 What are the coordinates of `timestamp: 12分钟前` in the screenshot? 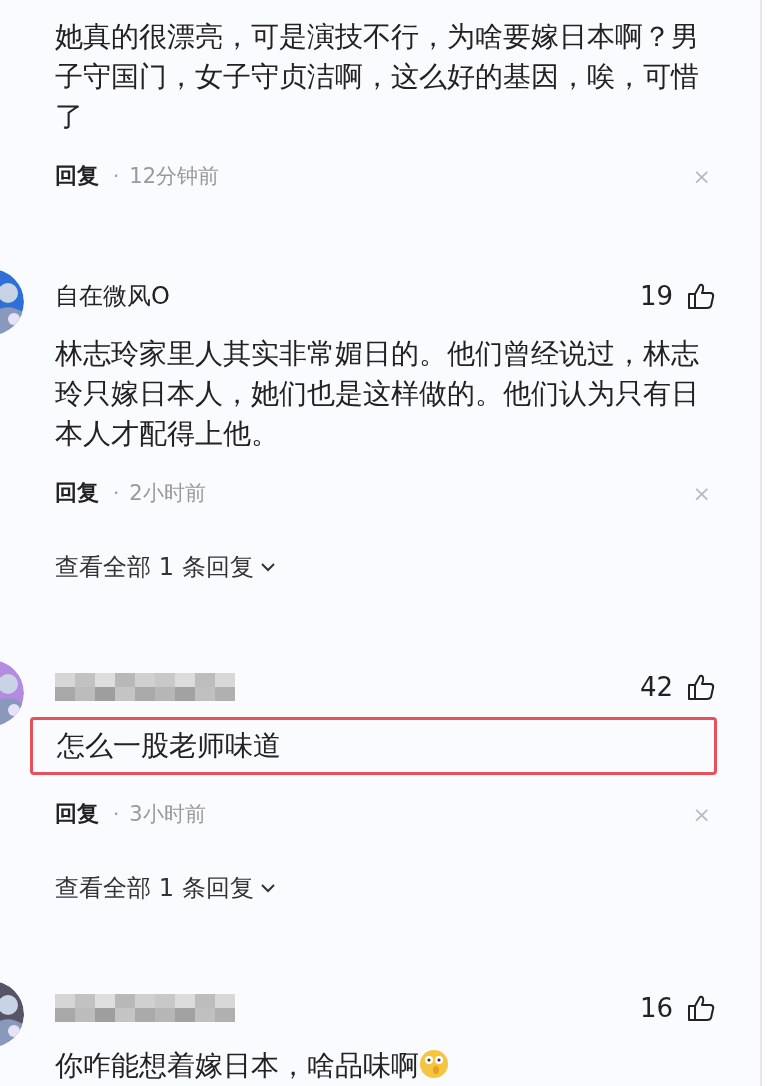 It's located at (174, 176).